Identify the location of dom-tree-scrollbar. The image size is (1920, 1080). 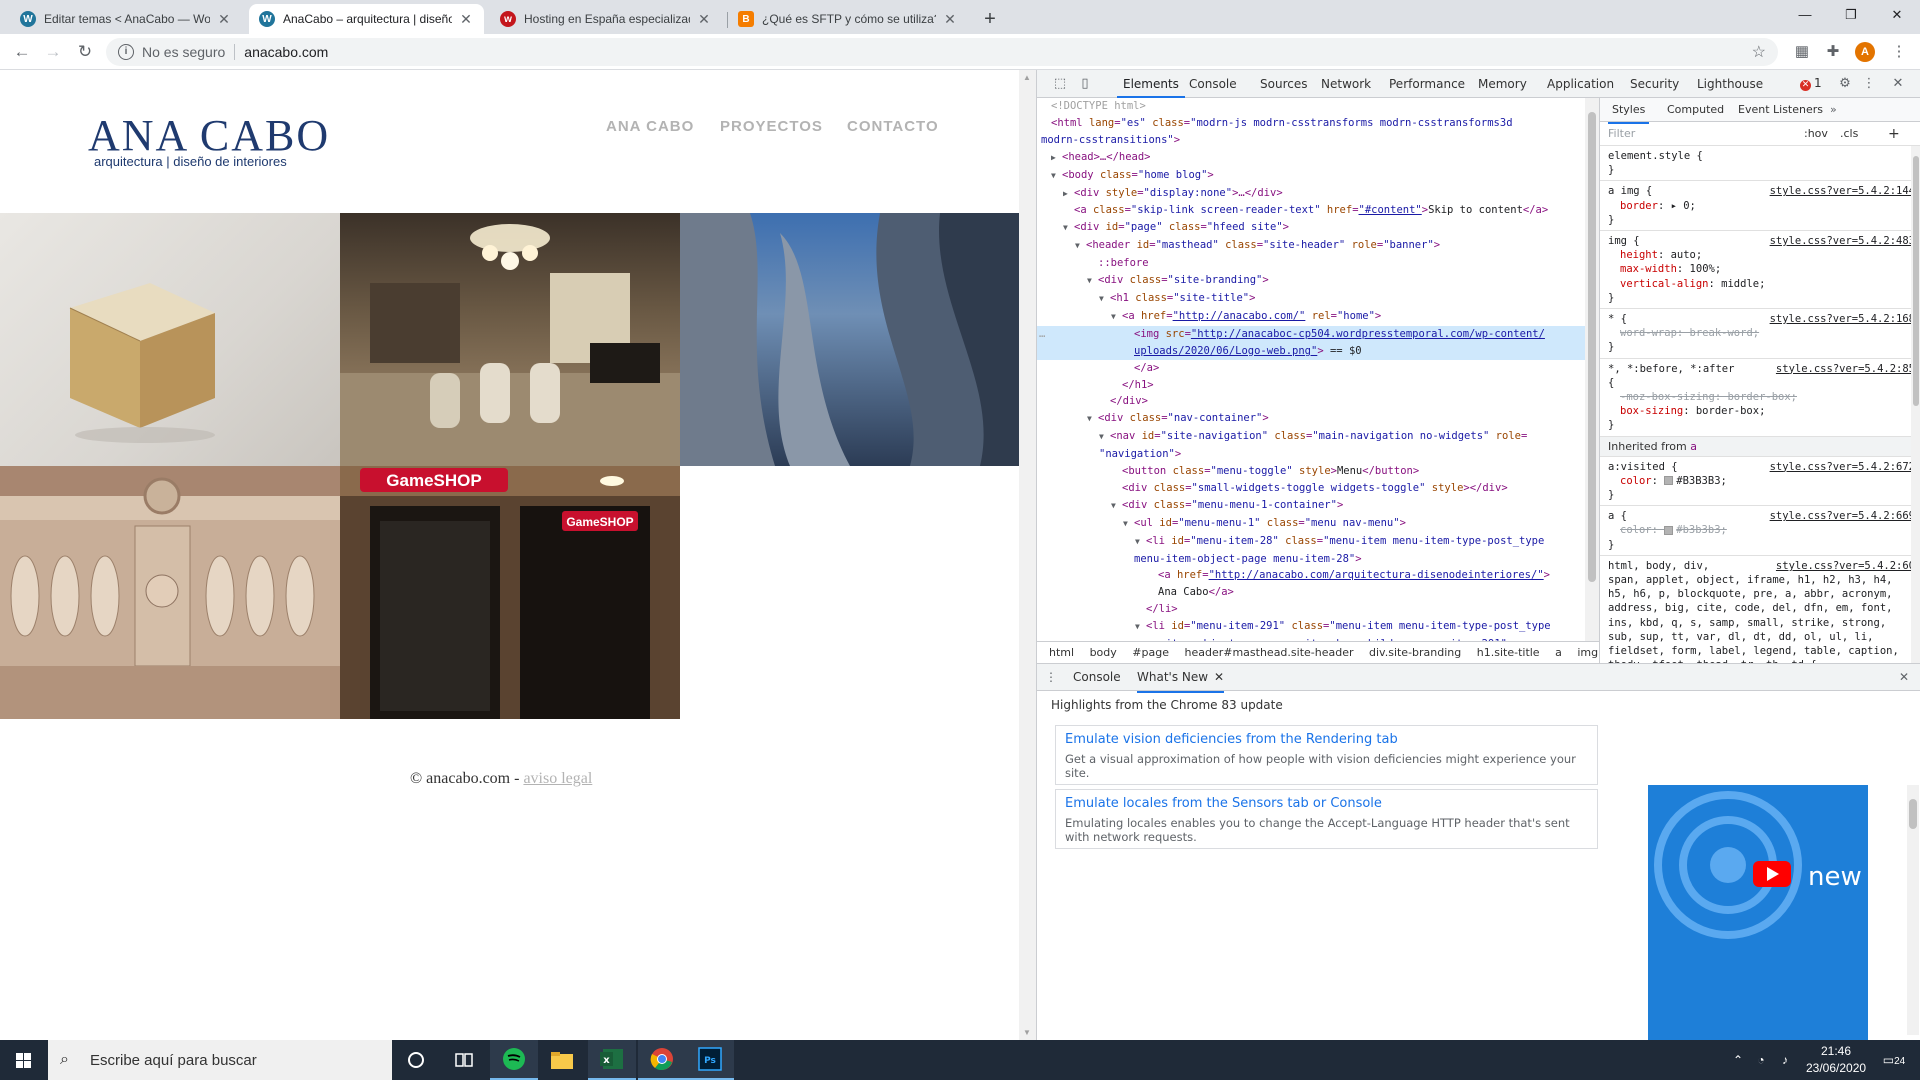
(1592, 369).